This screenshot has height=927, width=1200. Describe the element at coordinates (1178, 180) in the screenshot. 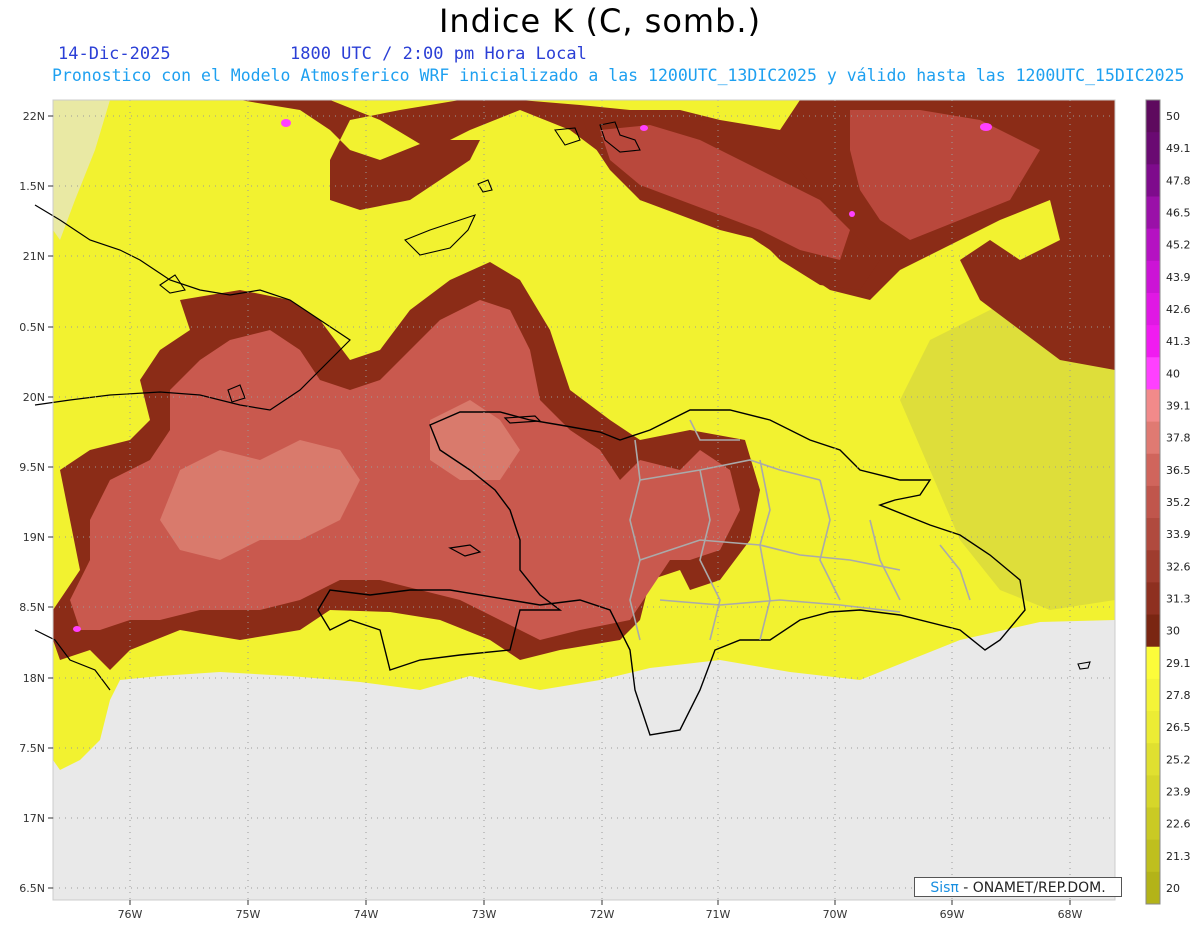

I see `colorbar-label: 47.8` at that location.